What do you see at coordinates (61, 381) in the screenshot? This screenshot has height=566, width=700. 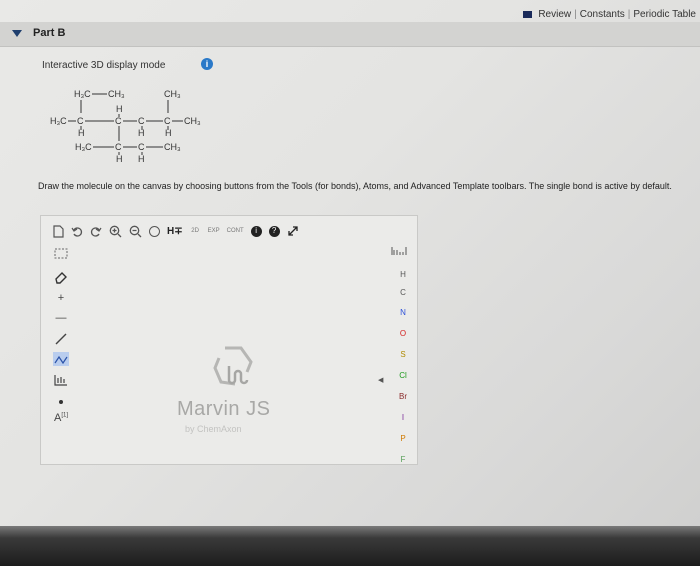 I see `template-tool-icon` at bounding box center [61, 381].